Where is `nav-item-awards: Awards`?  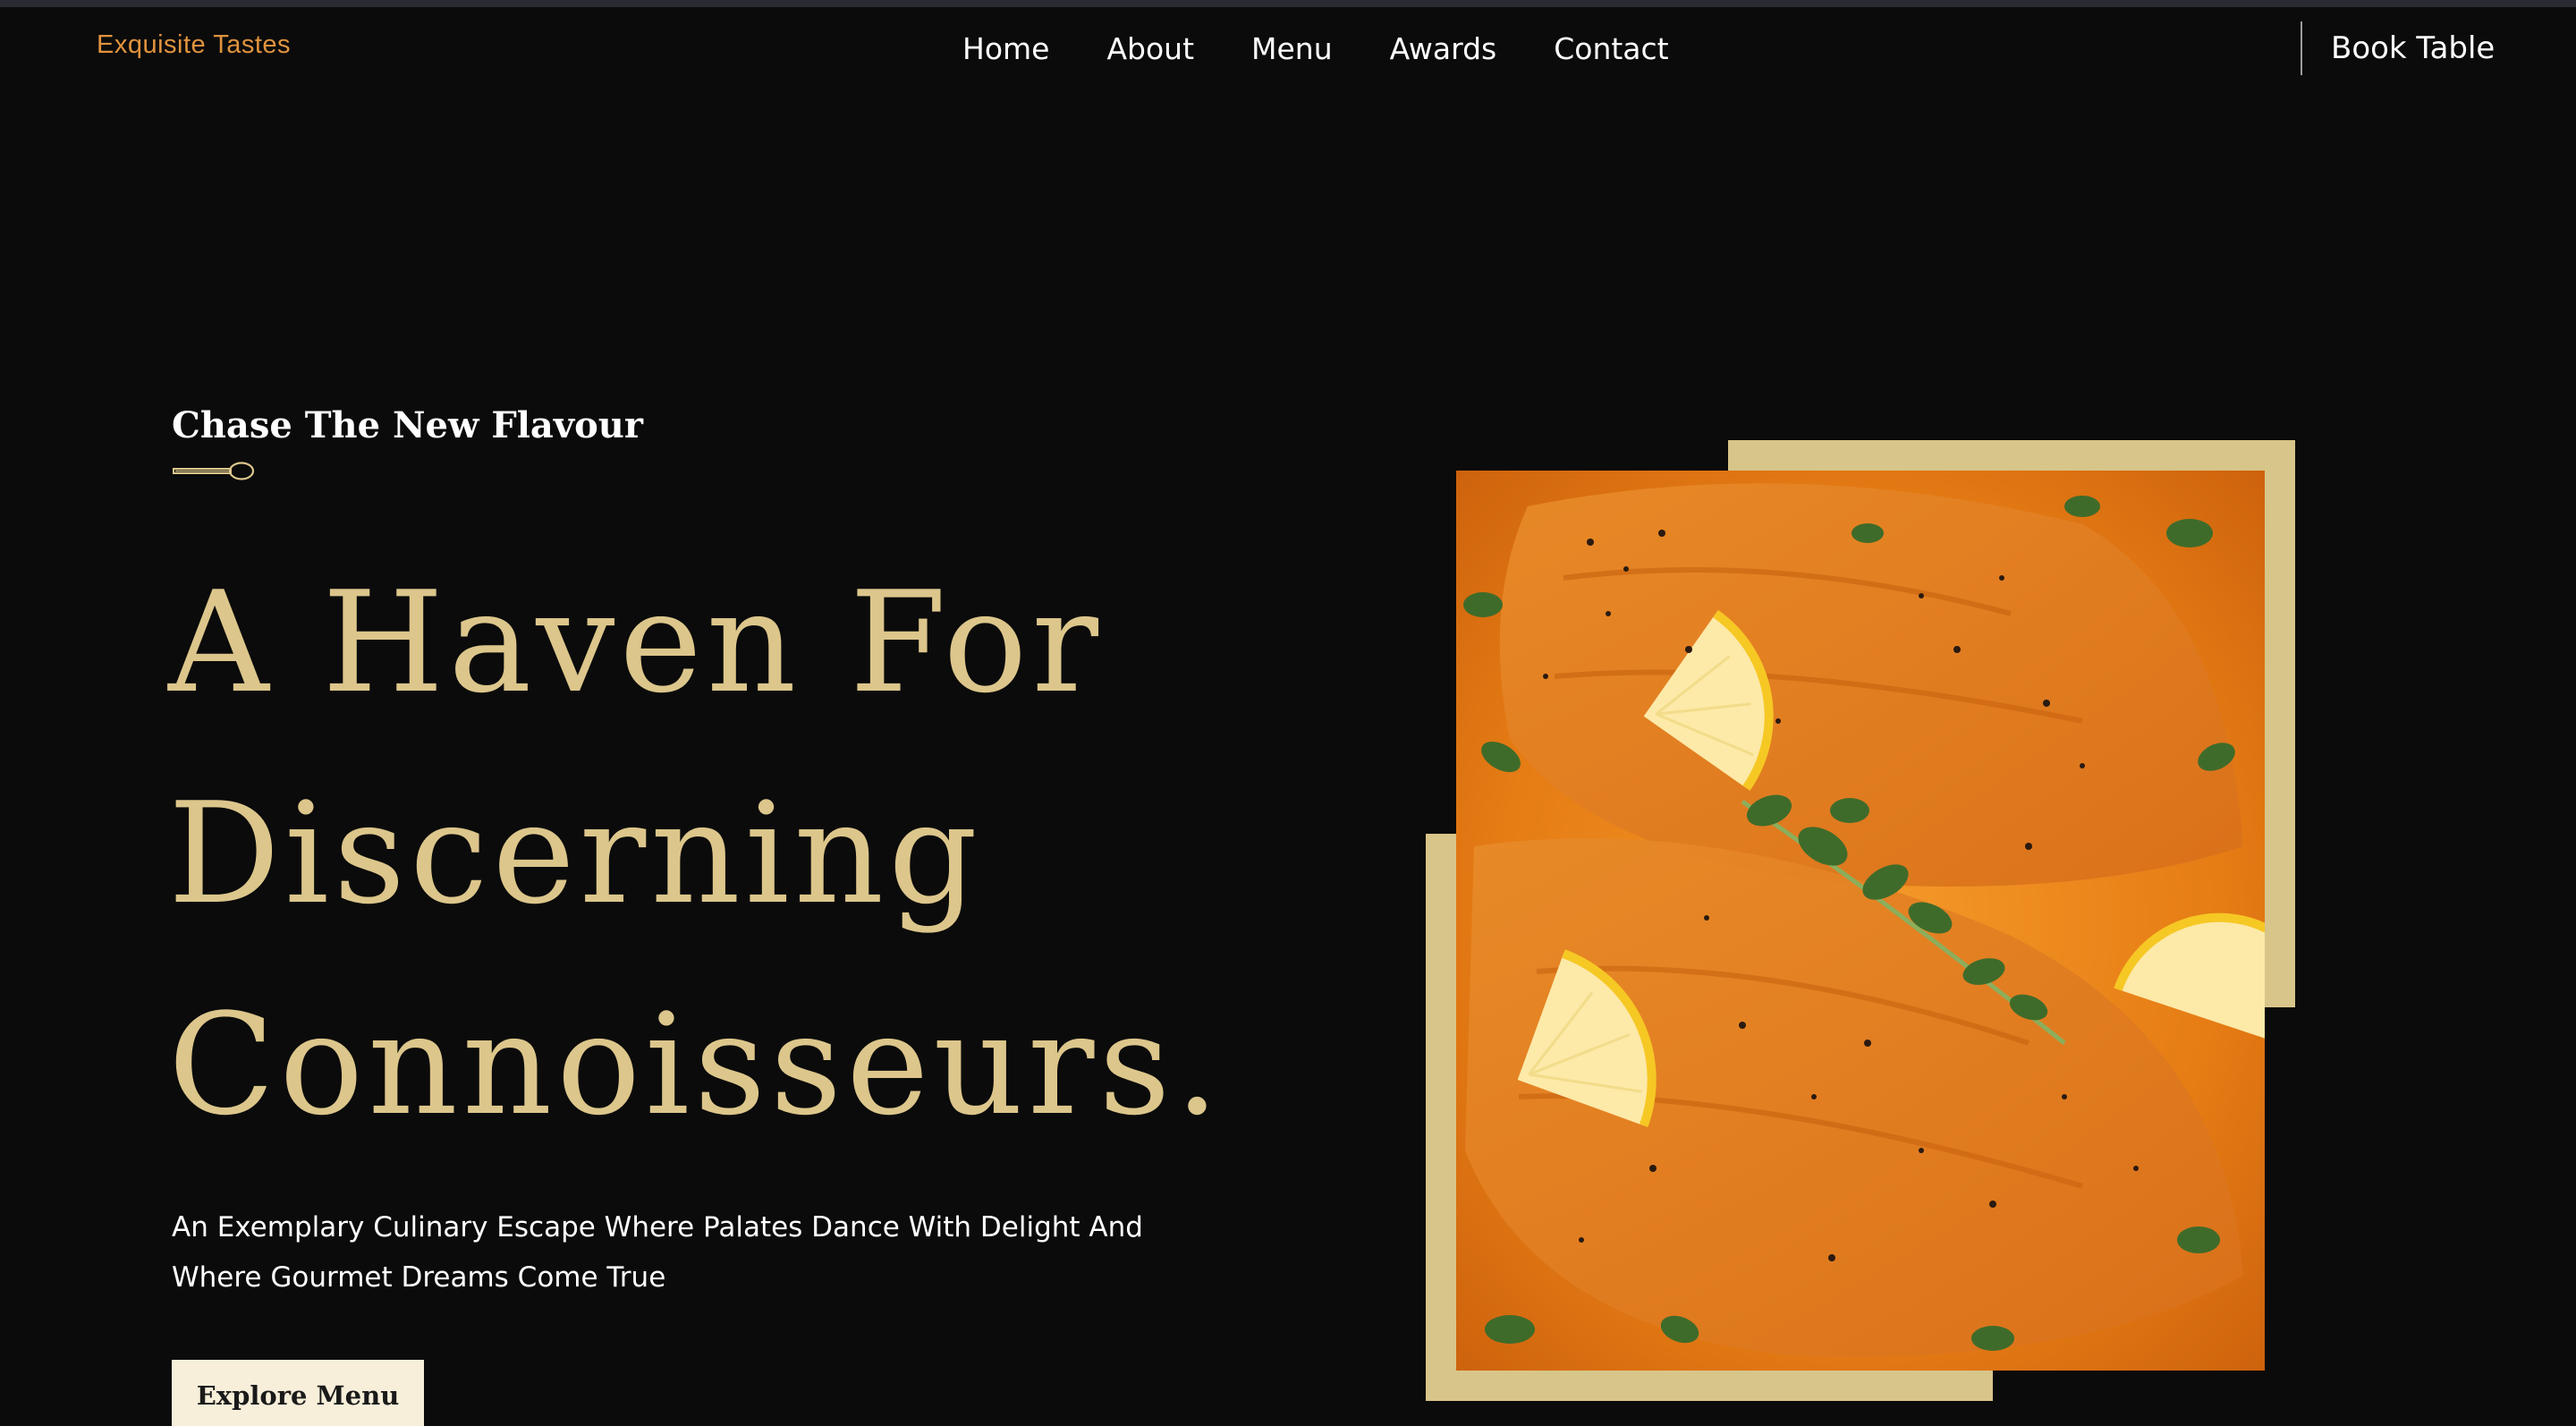
nav-item-awards: Awards is located at coordinates (1443, 49).